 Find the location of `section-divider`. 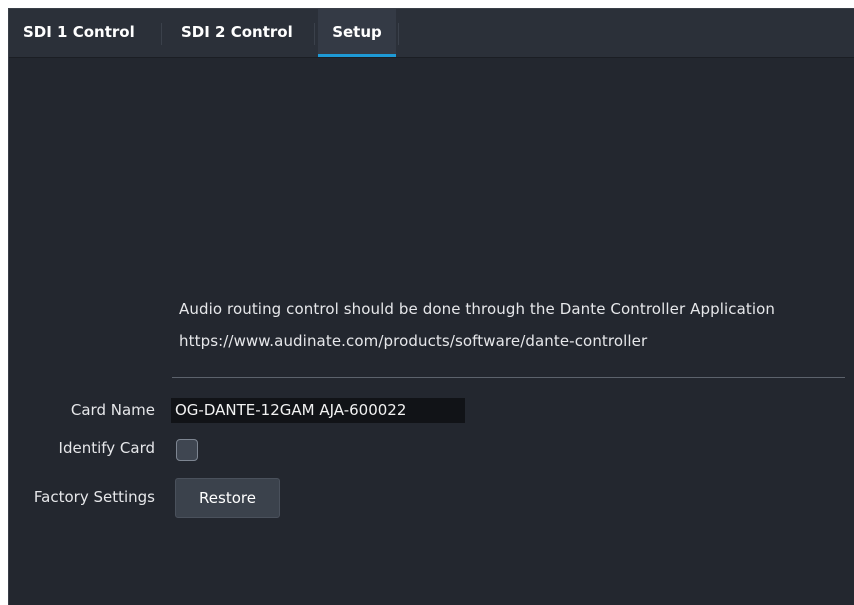

section-divider is located at coordinates (508, 377).